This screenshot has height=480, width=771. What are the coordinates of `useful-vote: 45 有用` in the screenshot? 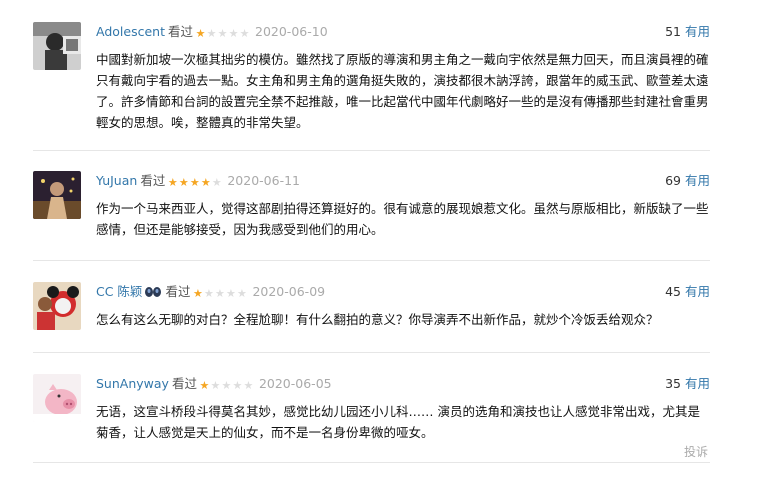 It's located at (687, 292).